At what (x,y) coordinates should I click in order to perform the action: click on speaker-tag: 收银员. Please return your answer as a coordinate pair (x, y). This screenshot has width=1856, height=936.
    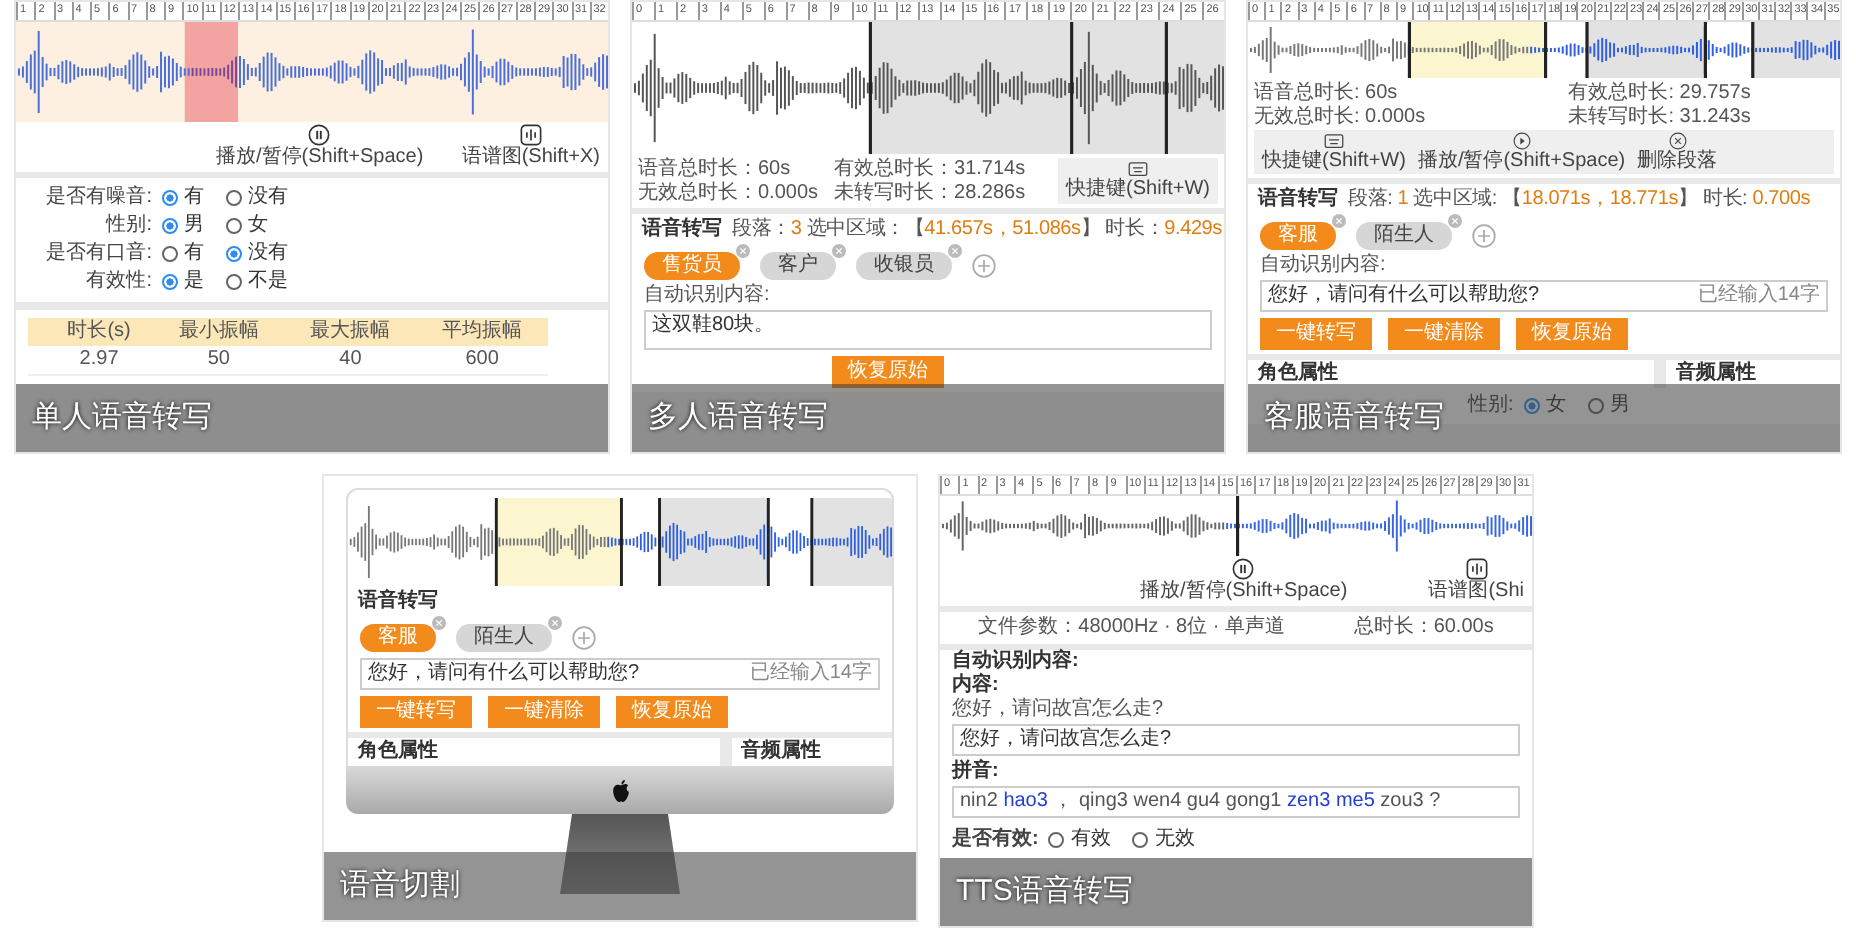
    Looking at the image, I should click on (904, 266).